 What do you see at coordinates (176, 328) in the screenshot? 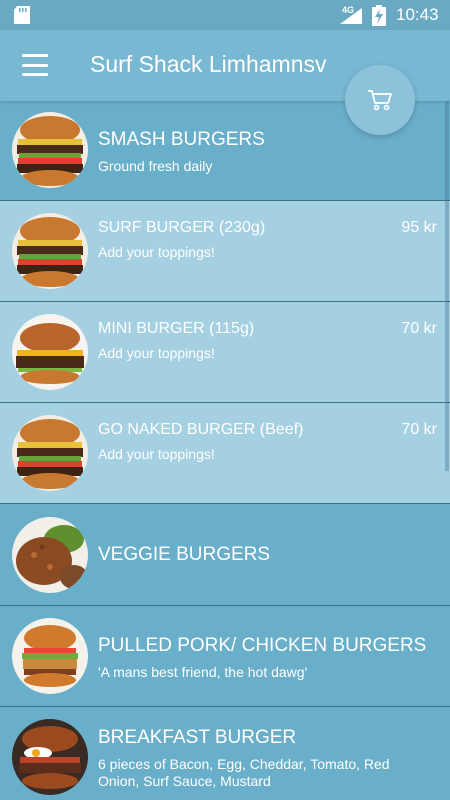
I see `item-title: MINI BURGER (115g)` at bounding box center [176, 328].